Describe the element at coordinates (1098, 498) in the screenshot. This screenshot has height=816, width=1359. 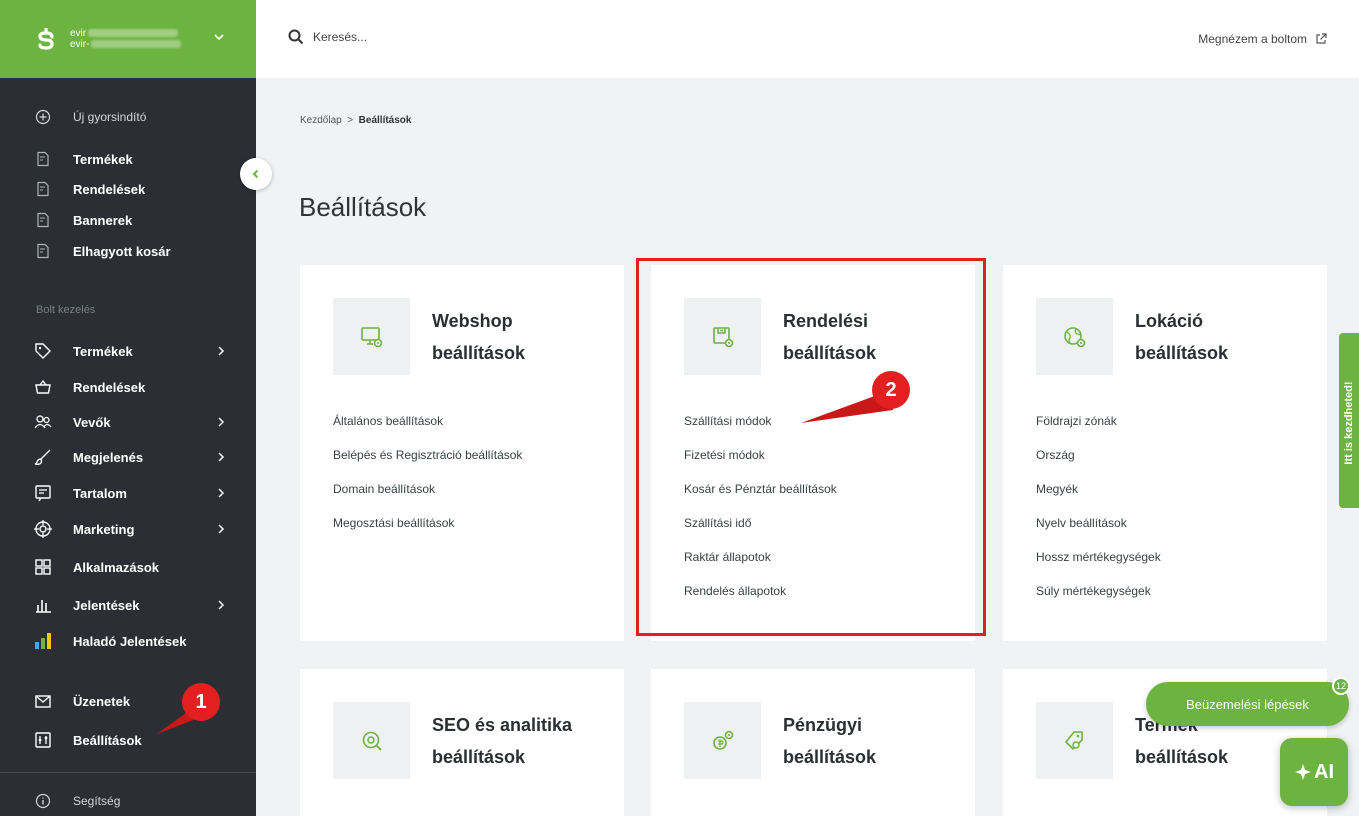
I see `link-counties: Megyék` at that location.